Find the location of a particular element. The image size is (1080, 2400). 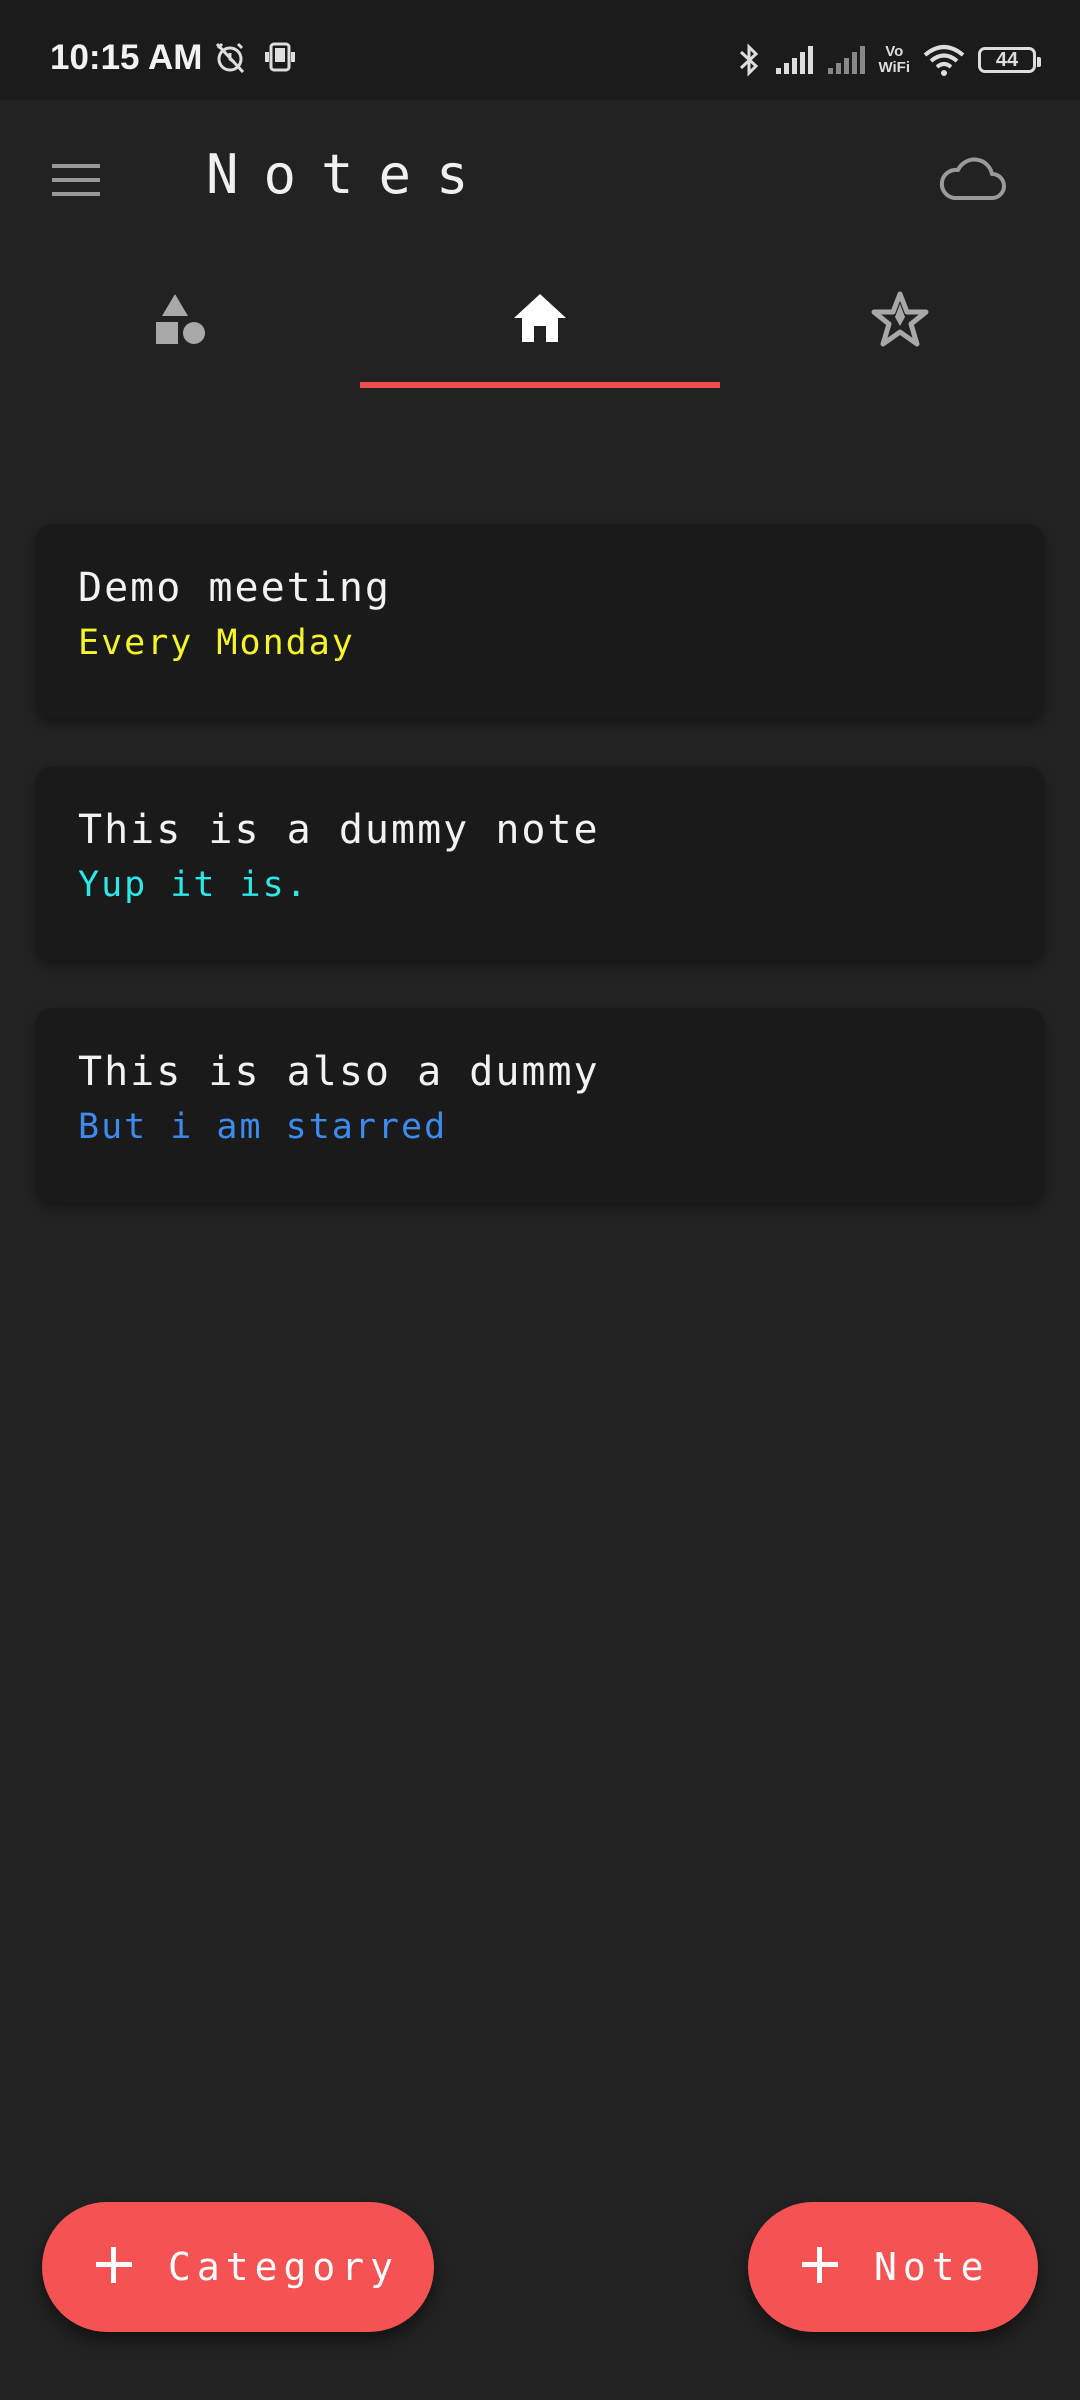

note-subtitle: Every Monday is located at coordinates (216, 643).